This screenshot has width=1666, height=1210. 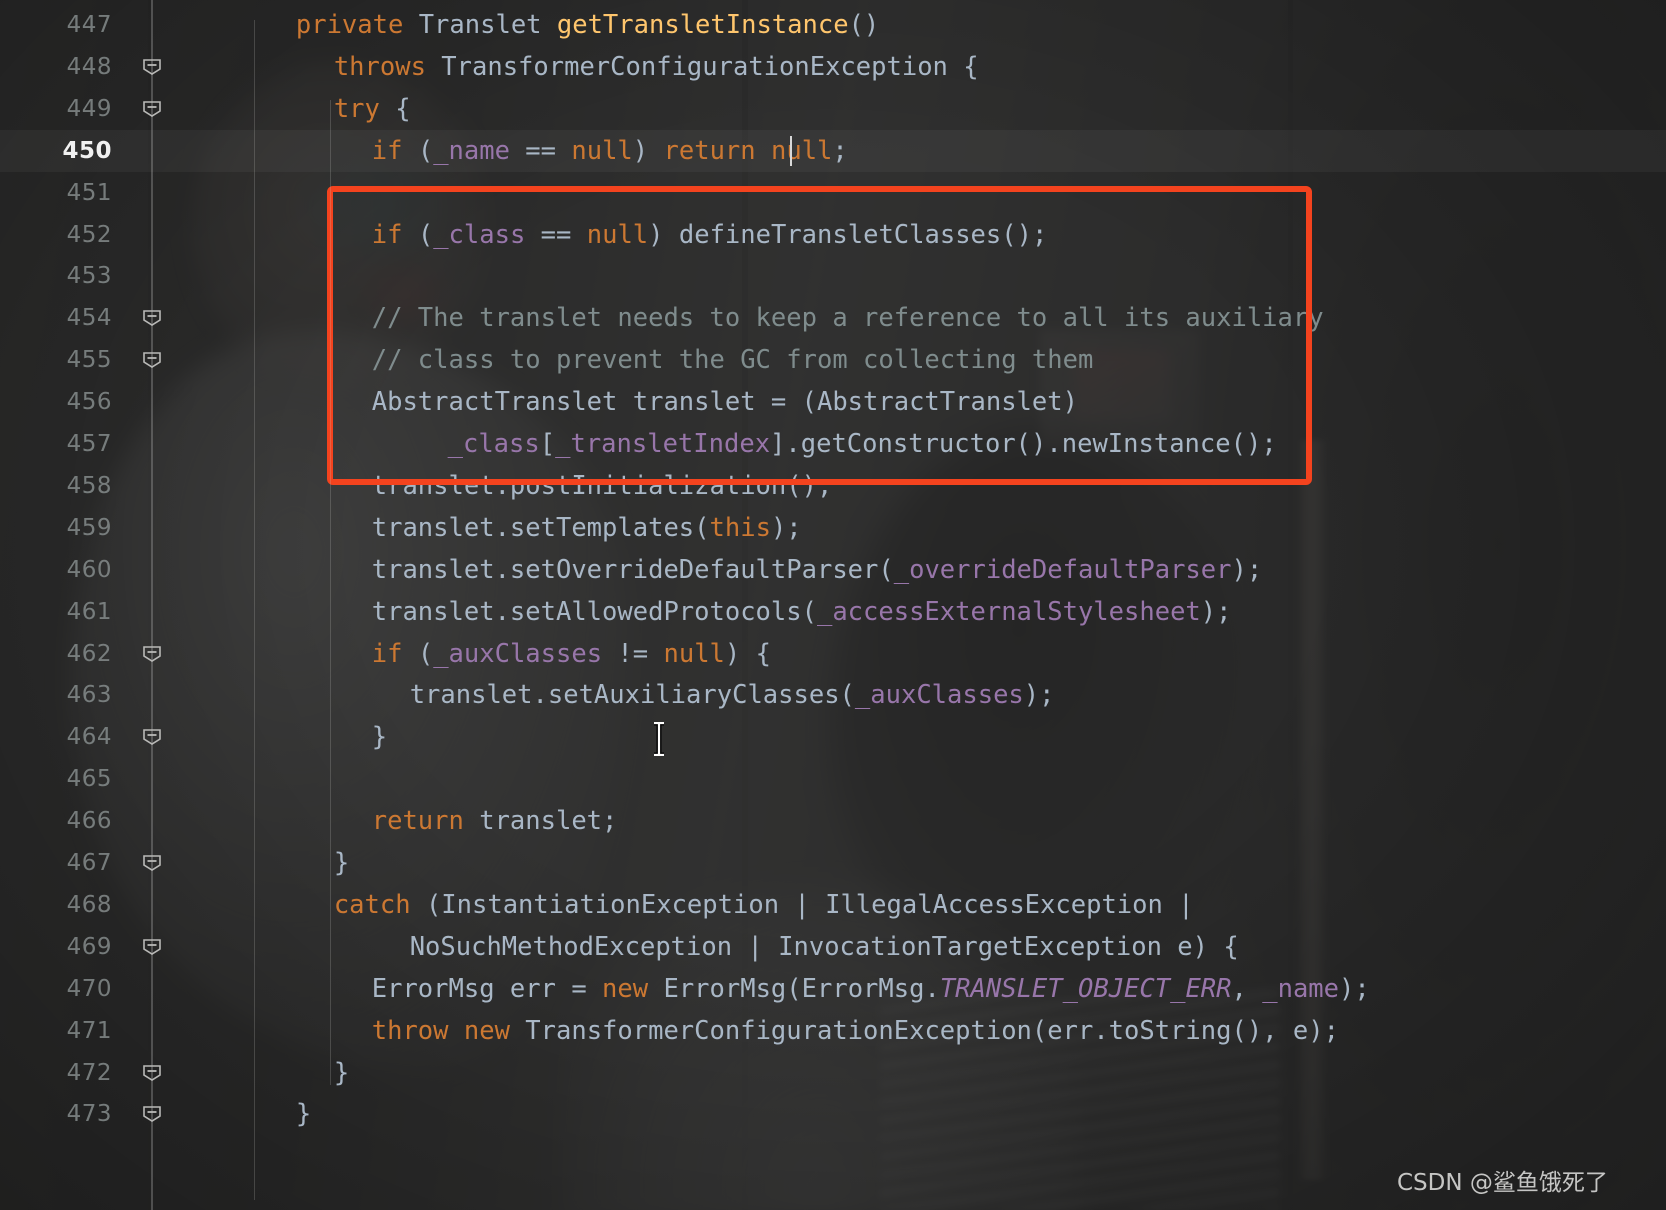 I want to click on gutter-line: 467, so click(x=100, y=863).